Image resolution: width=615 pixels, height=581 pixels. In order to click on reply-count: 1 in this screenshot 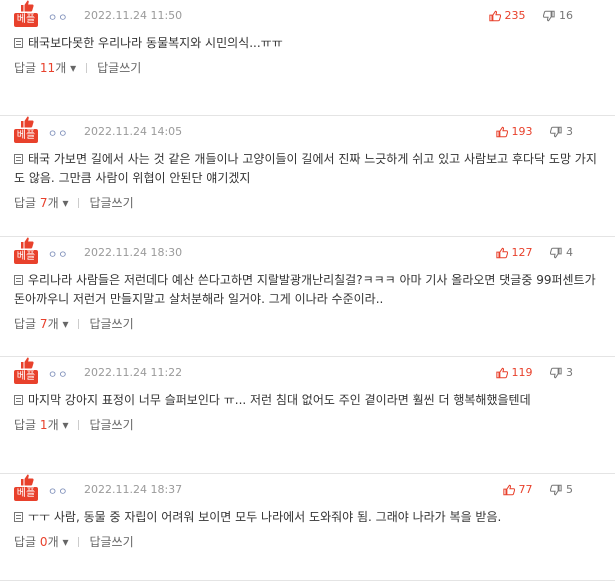, I will do `click(43, 425)`.